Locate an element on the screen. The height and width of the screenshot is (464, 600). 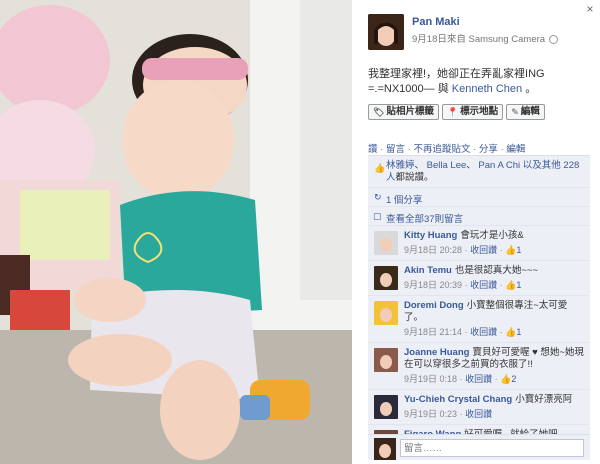
photo-actions: 🏷 貼相片標籤 📍 標示地點 ✎ 編輯 is located at coordinates (456, 112).